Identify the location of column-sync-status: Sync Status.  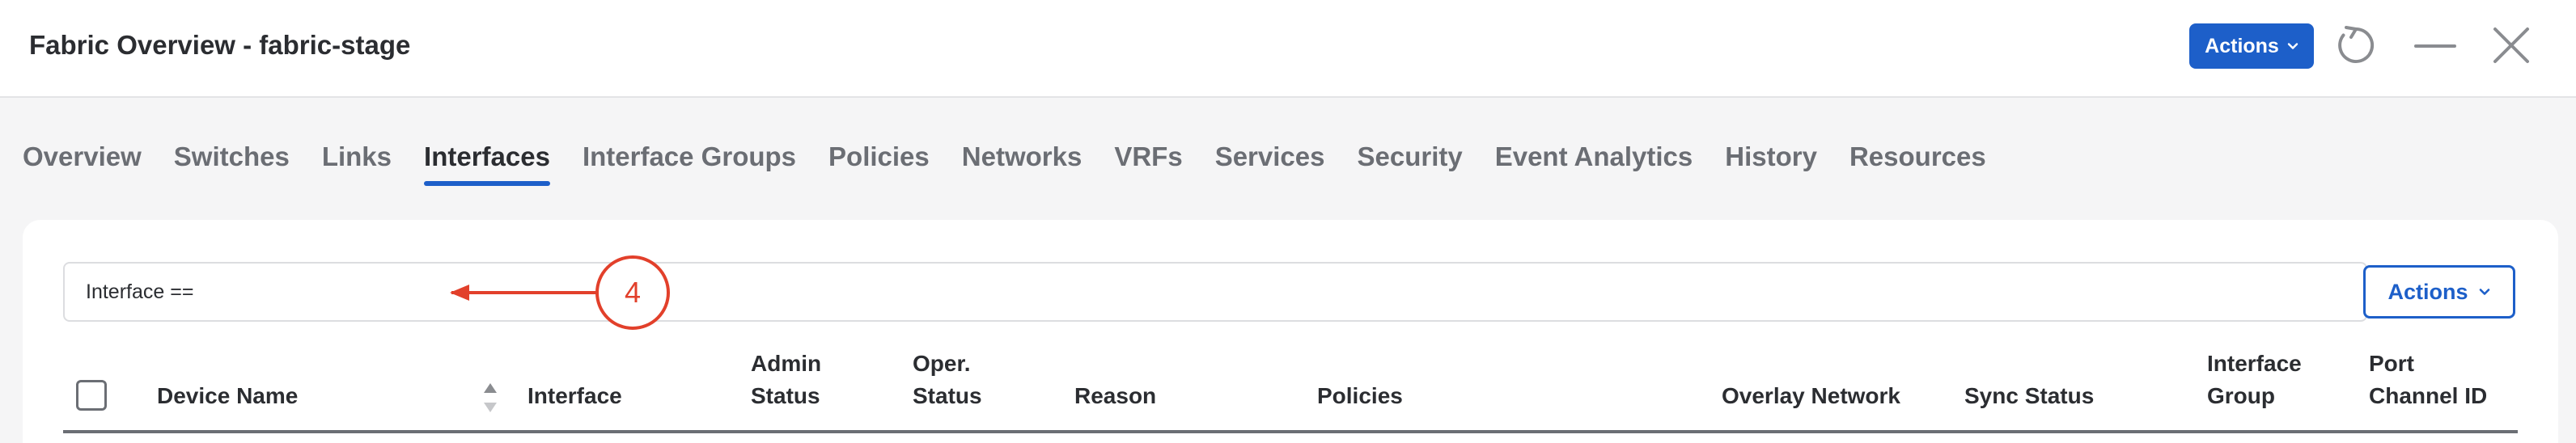
(2029, 396).